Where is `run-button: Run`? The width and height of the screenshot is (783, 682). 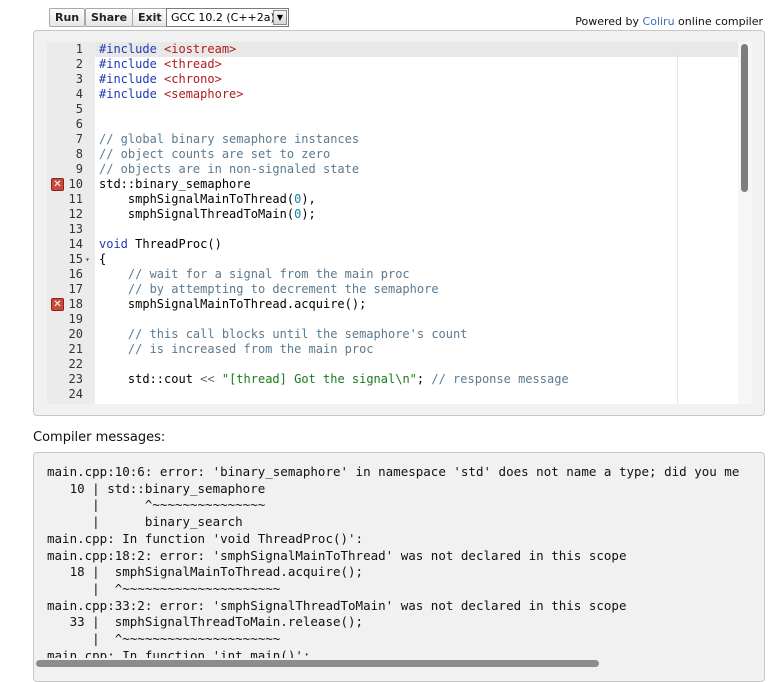
run-button: Run is located at coordinates (67, 17).